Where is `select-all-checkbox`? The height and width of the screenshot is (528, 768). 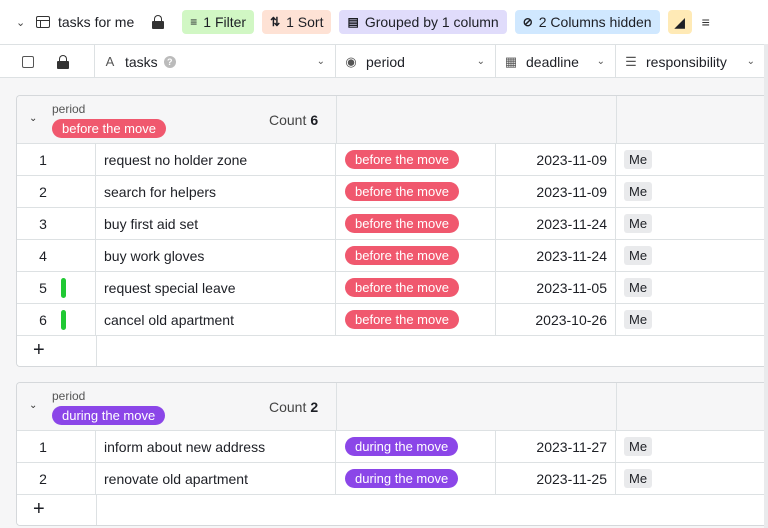
select-all-checkbox is located at coordinates (28, 61).